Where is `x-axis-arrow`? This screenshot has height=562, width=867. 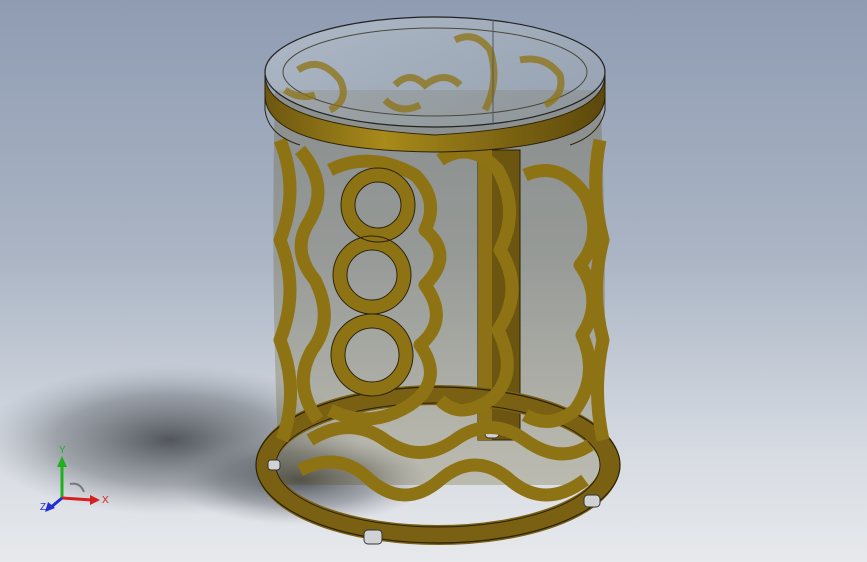 x-axis-arrow is located at coordinates (95, 500).